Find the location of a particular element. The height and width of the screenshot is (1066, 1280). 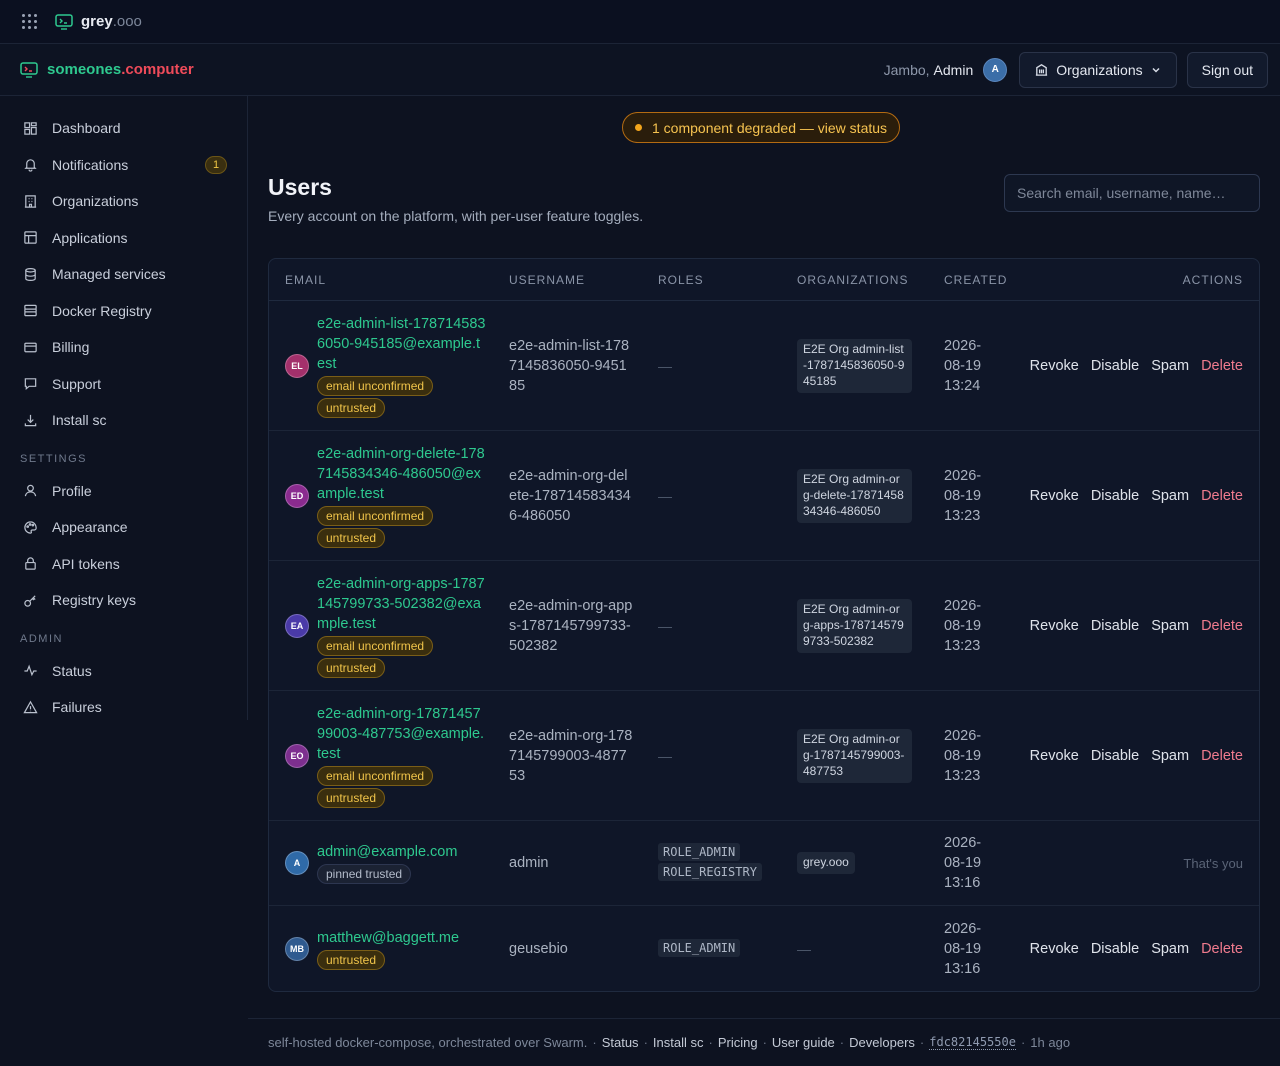

status-banner-text: 1 component degraded — view status is located at coordinates (770, 127).